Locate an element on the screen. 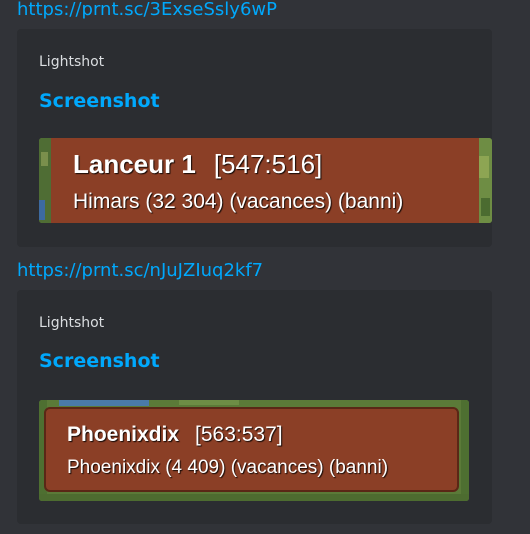 The image size is (530, 534). message-link: https://prnt.sc/nJuJZIuq2kf7 is located at coordinates (140, 271).